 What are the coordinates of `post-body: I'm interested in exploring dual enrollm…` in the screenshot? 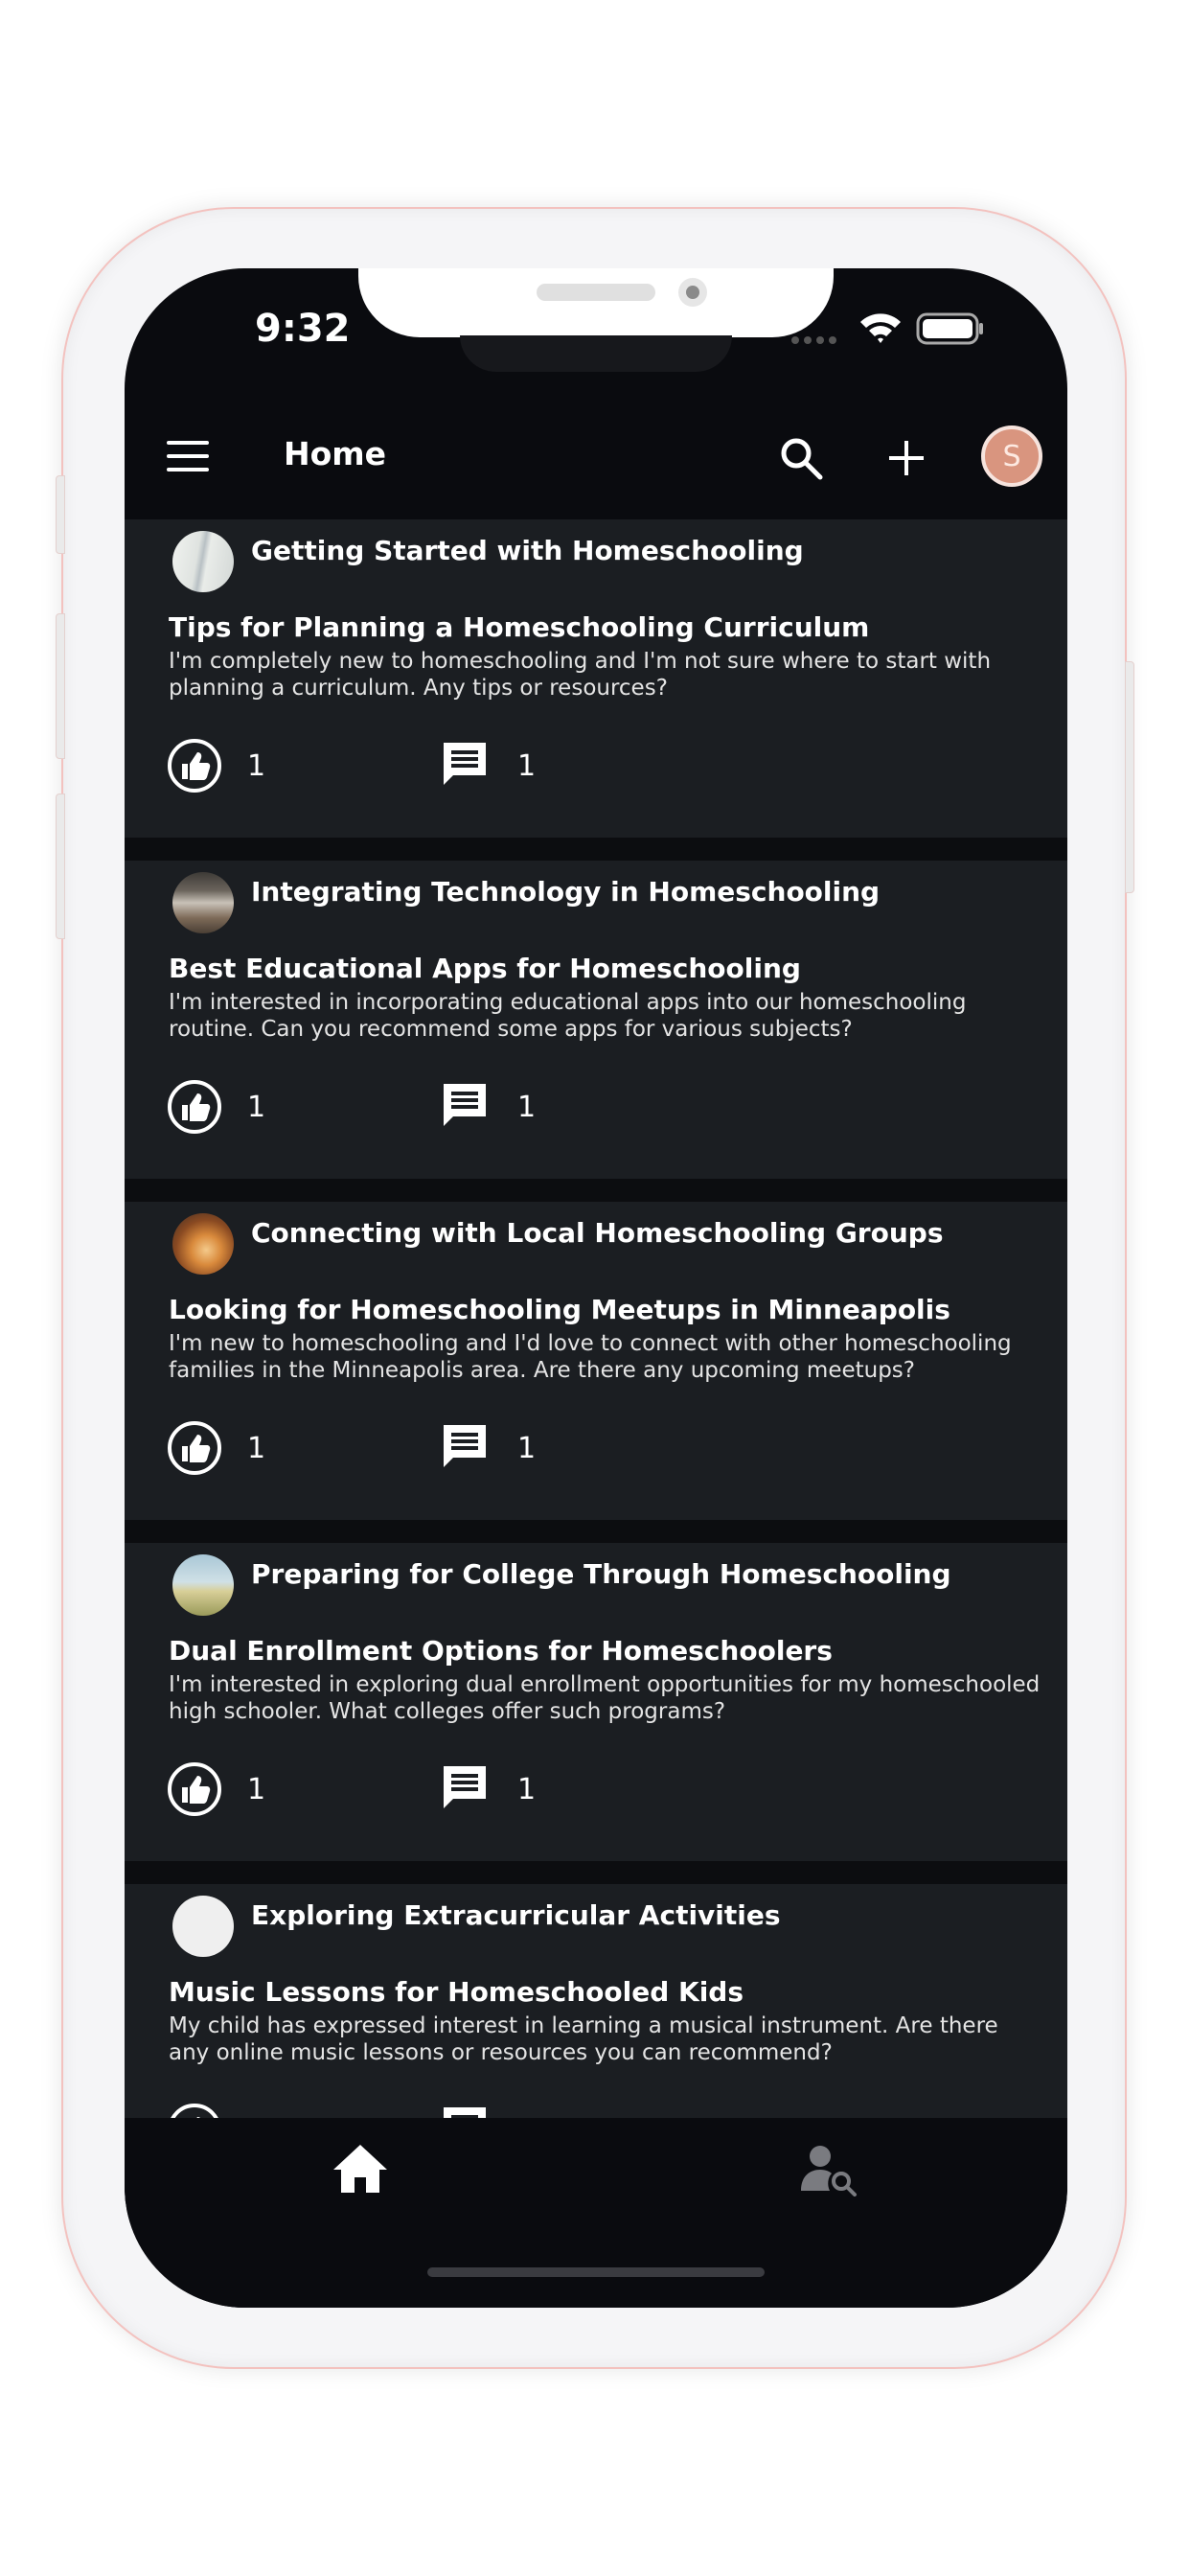 It's located at (605, 1698).